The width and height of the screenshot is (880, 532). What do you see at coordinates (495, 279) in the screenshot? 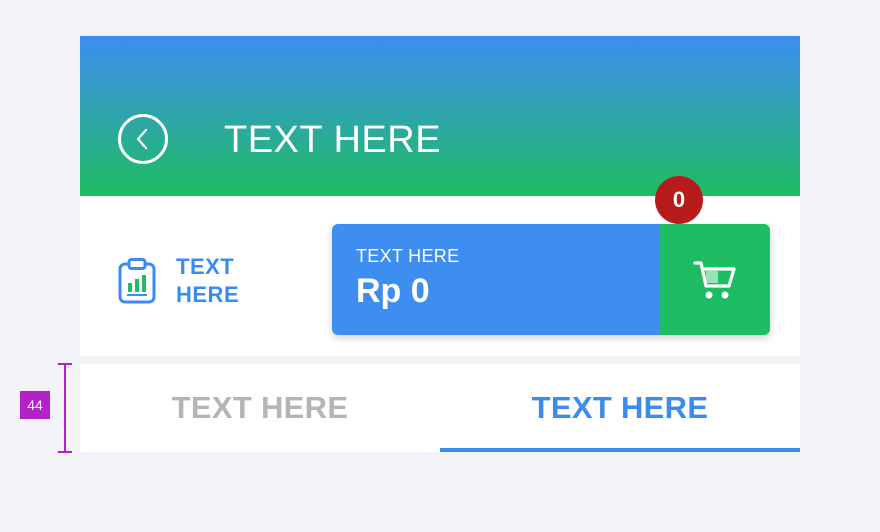
I see `cart-total-box: TEXT HERE Rp 0` at bounding box center [495, 279].